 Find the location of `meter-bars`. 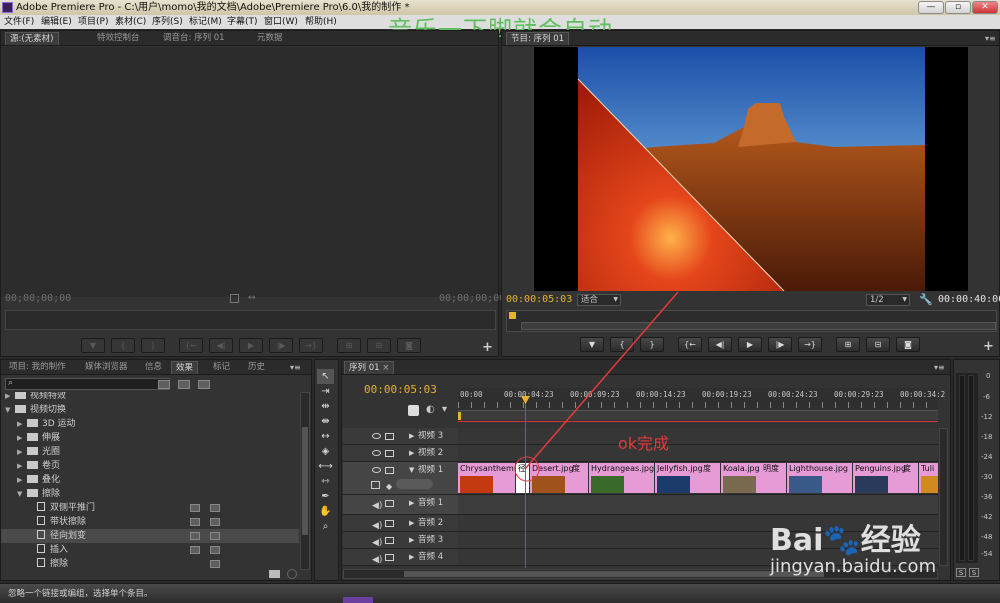

meter-bars is located at coordinates (967, 468).